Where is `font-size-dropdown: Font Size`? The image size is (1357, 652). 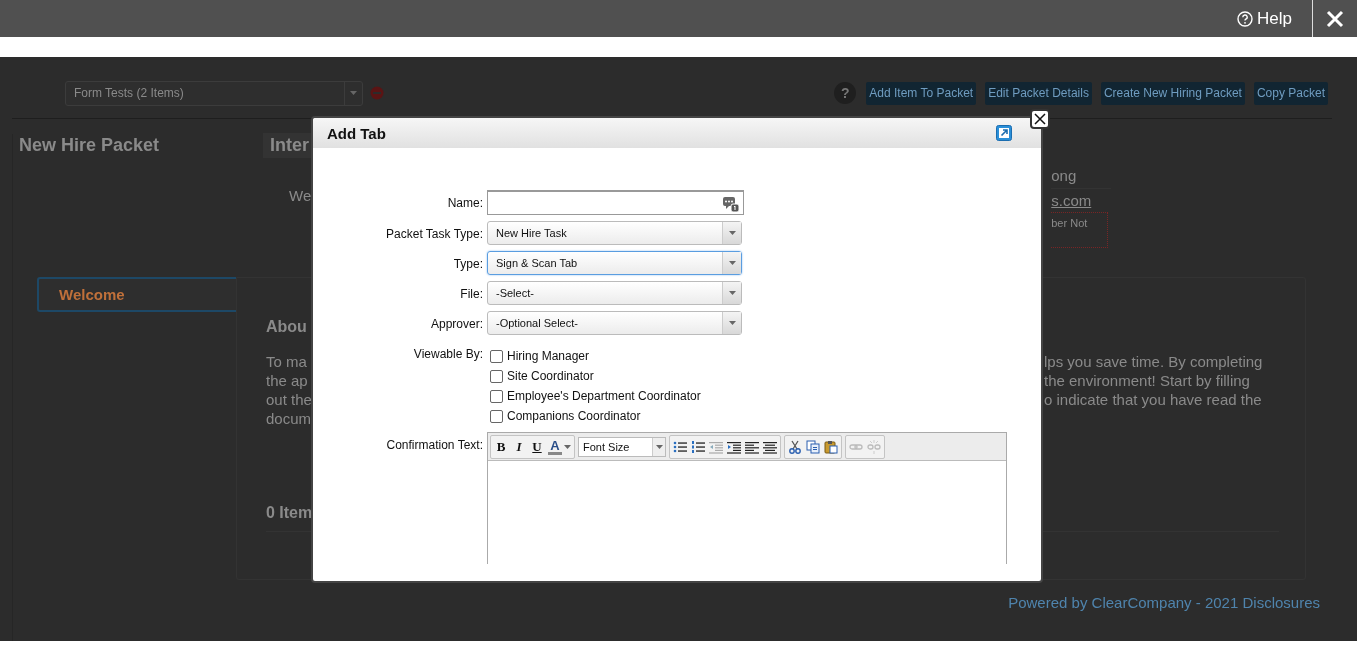 font-size-dropdown: Font Size is located at coordinates (622, 446).